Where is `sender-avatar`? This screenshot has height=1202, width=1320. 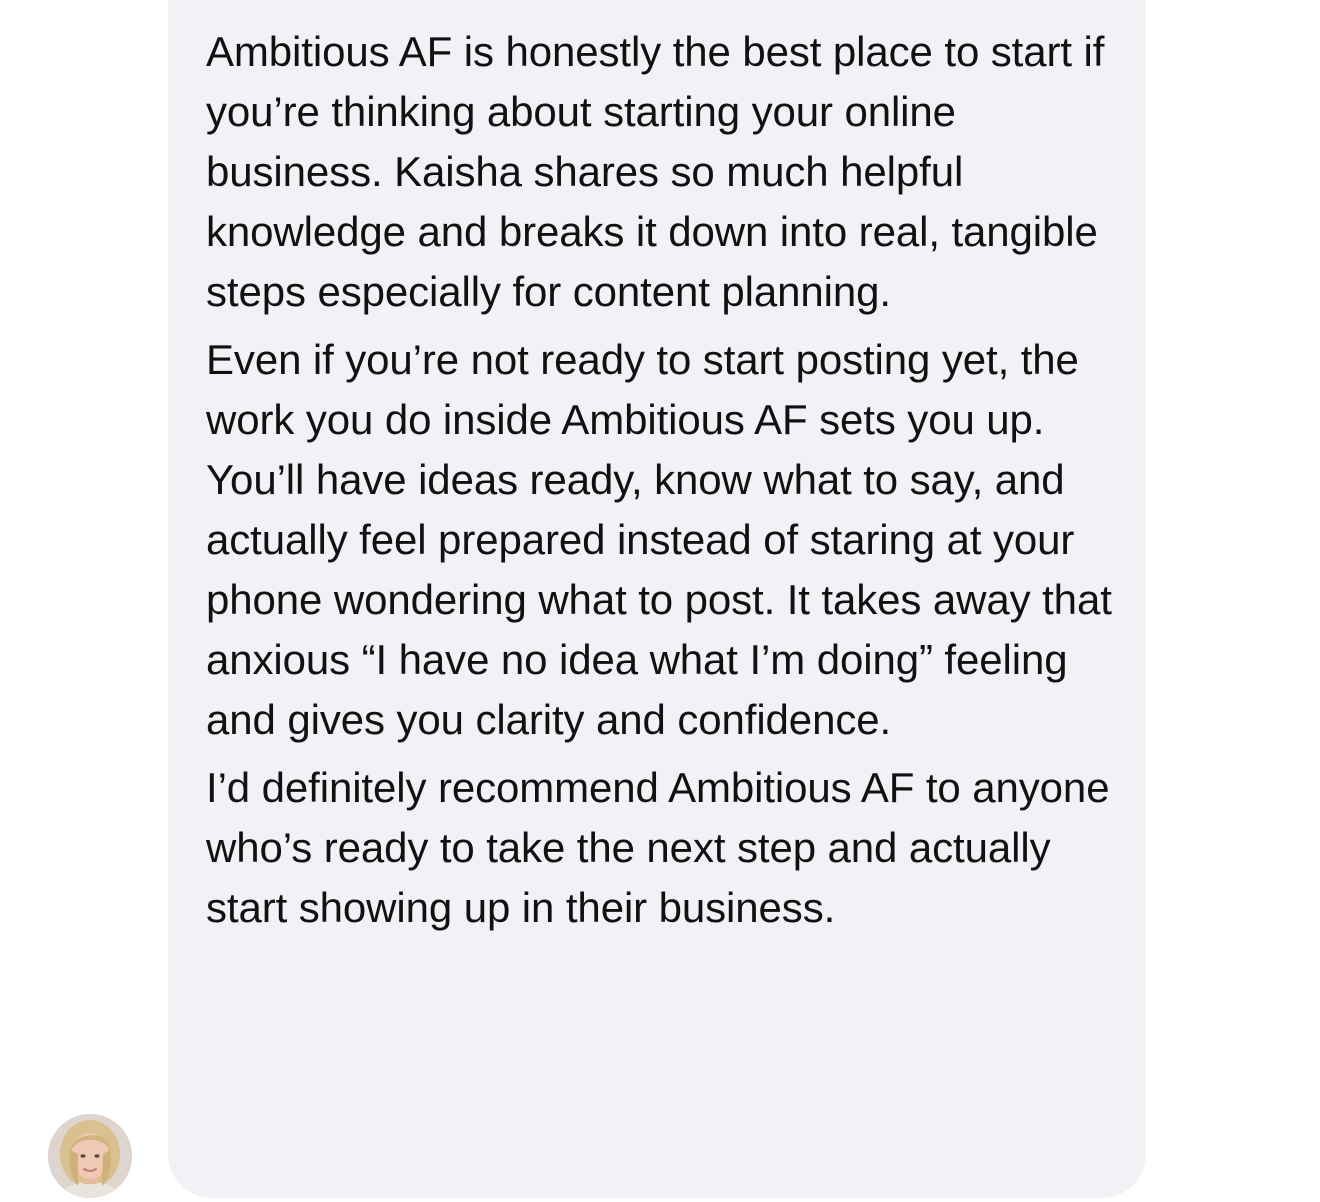 sender-avatar is located at coordinates (90, 1156).